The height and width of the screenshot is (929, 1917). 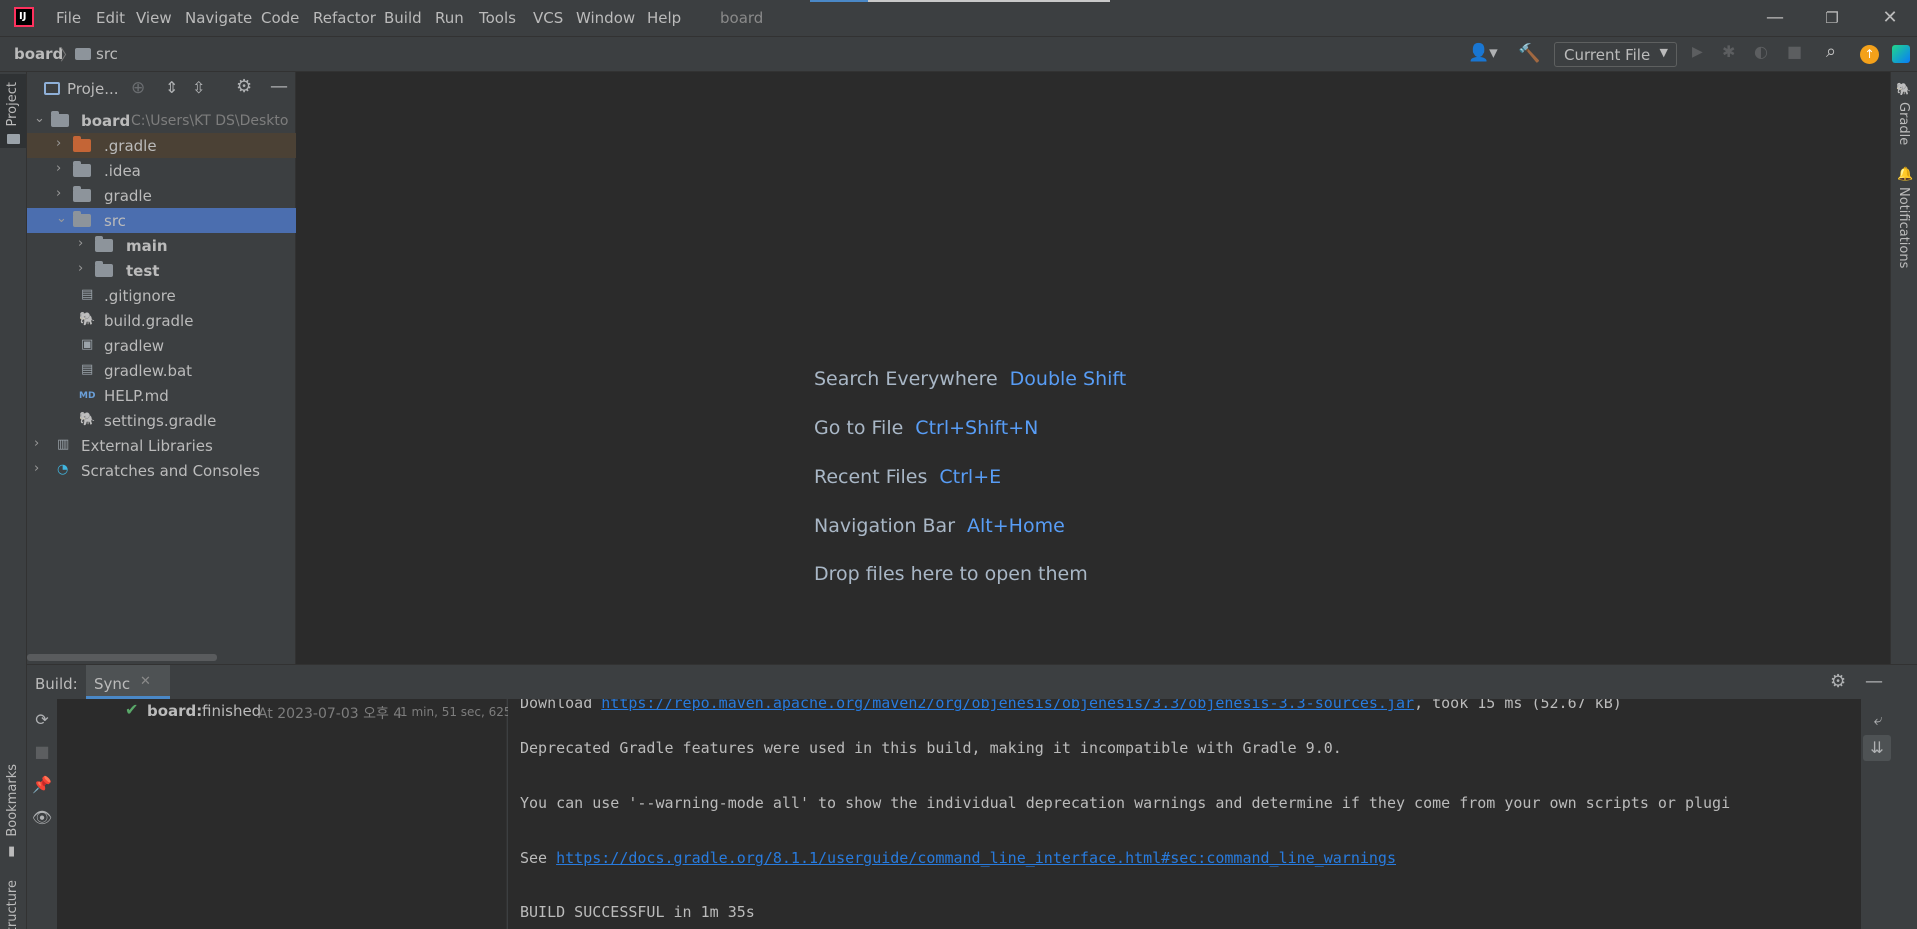 I want to click on build-hammer-icon: 🔨, so click(x=1529, y=53).